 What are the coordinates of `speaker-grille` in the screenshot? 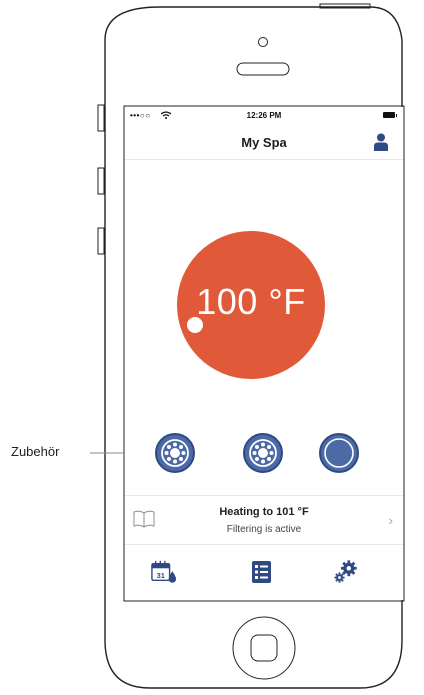 It's located at (263, 69).